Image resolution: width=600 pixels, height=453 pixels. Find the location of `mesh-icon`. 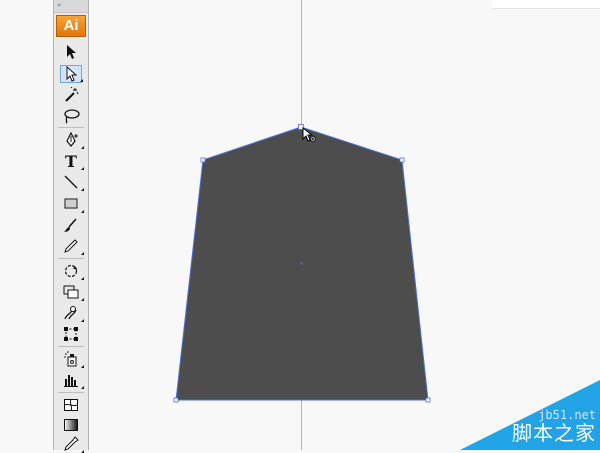

mesh-icon is located at coordinates (71, 405).